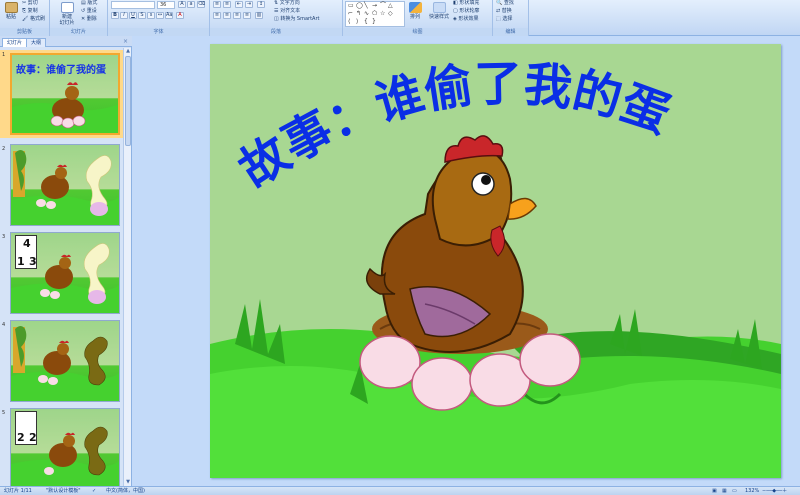 The width and height of the screenshot is (800, 495). Describe the element at coordinates (67, 7) in the screenshot. I see `new-slide-icon` at that location.